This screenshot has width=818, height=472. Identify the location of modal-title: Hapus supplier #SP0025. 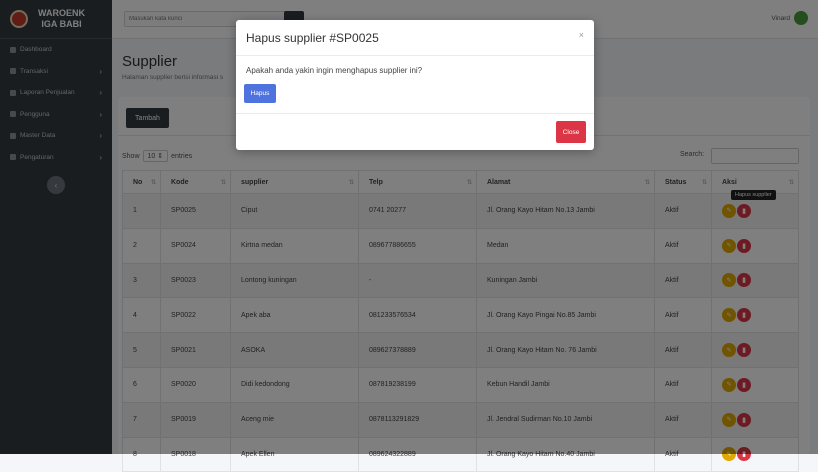
(312, 38).